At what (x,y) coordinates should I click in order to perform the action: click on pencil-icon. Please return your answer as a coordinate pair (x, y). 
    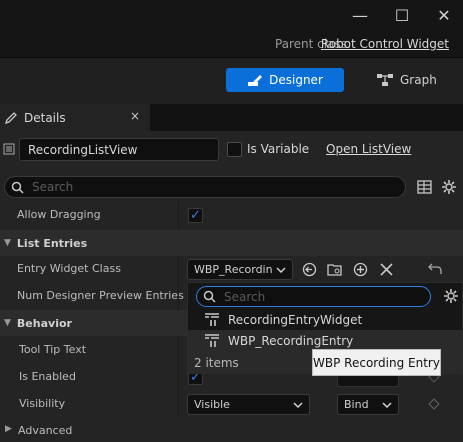
    Looking at the image, I should click on (10, 117).